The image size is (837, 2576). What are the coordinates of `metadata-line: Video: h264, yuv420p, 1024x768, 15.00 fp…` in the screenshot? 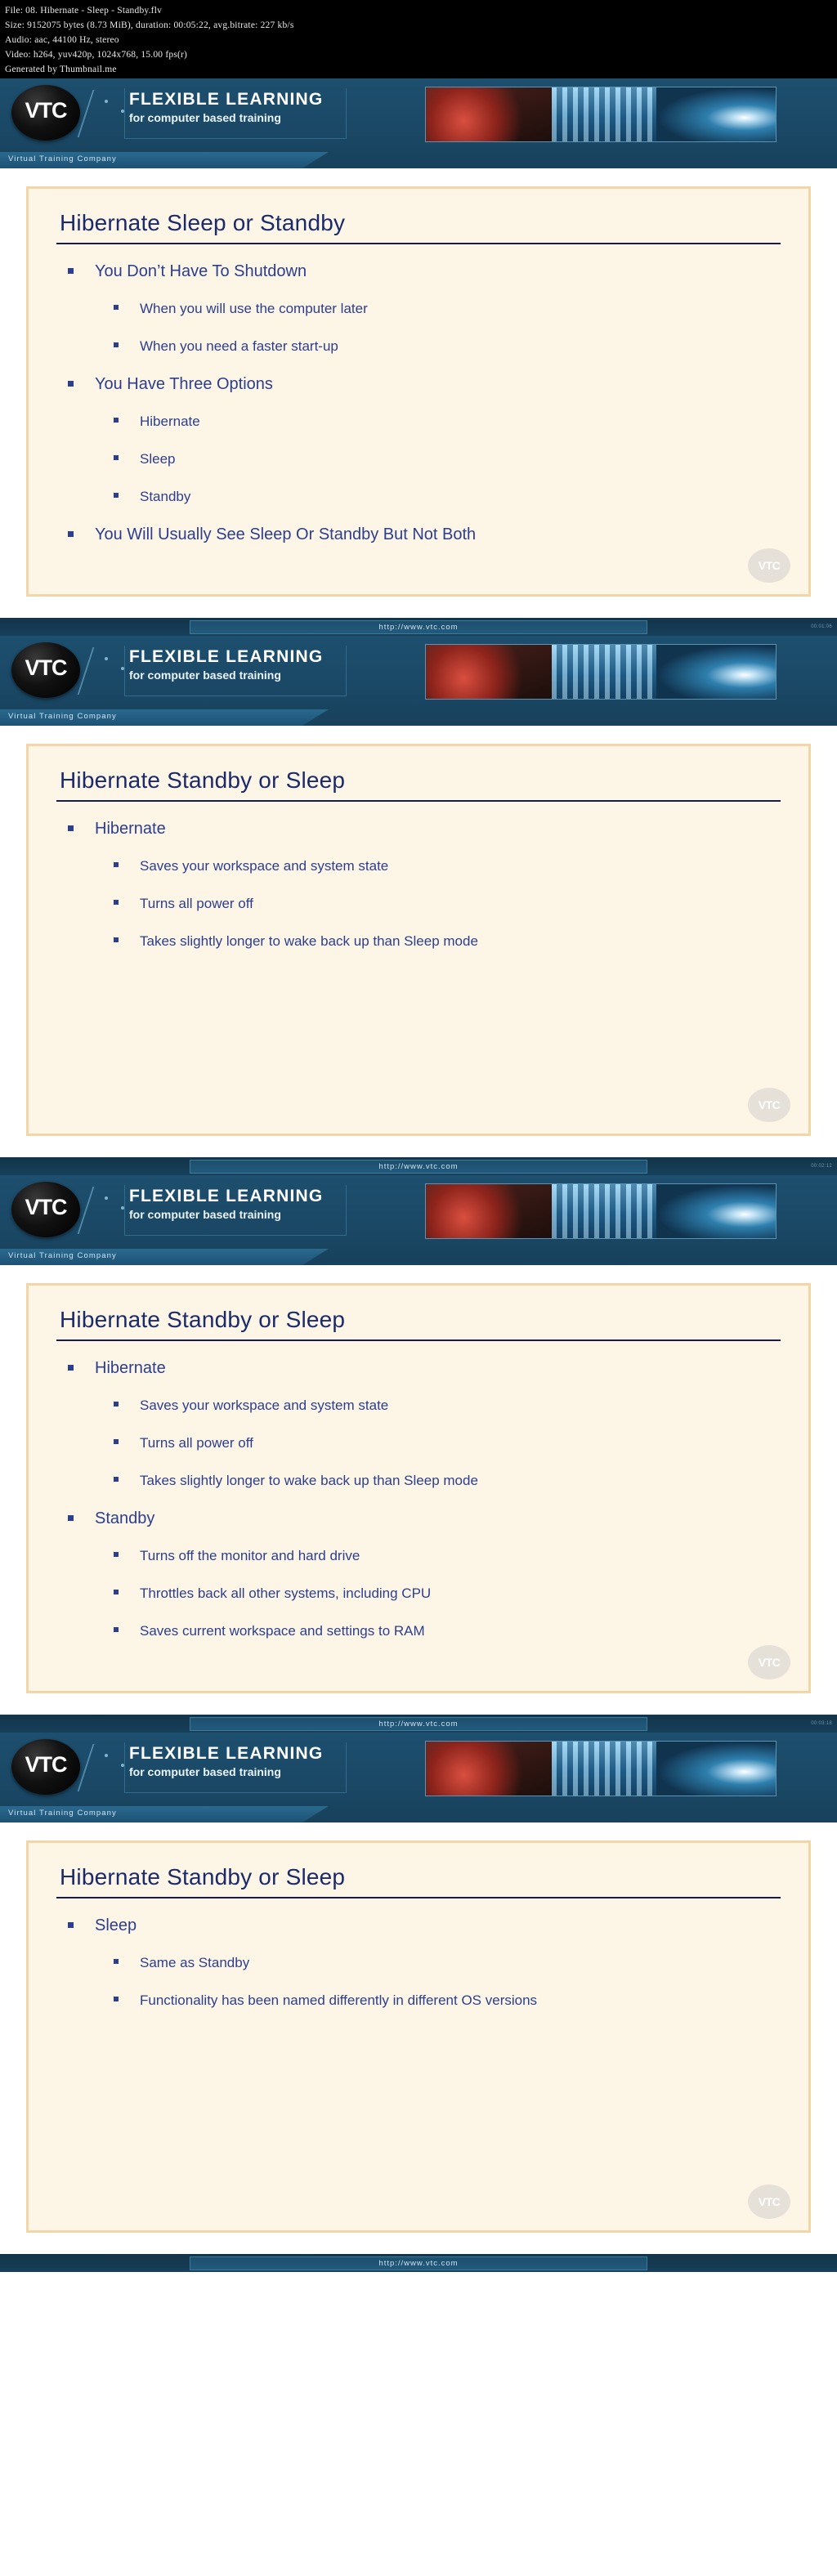 It's located at (96, 55).